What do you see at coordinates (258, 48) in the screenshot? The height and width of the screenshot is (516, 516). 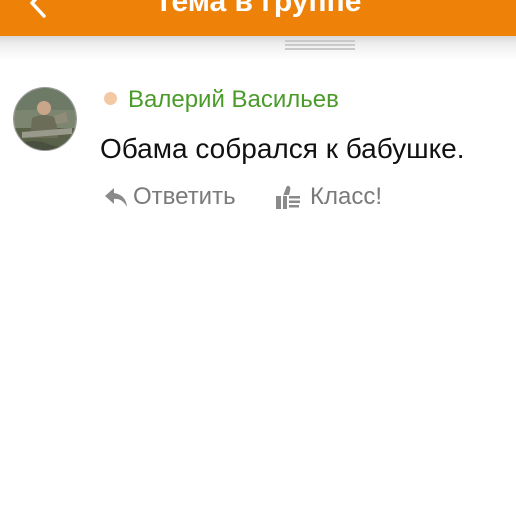 I see `header-shadow` at bounding box center [258, 48].